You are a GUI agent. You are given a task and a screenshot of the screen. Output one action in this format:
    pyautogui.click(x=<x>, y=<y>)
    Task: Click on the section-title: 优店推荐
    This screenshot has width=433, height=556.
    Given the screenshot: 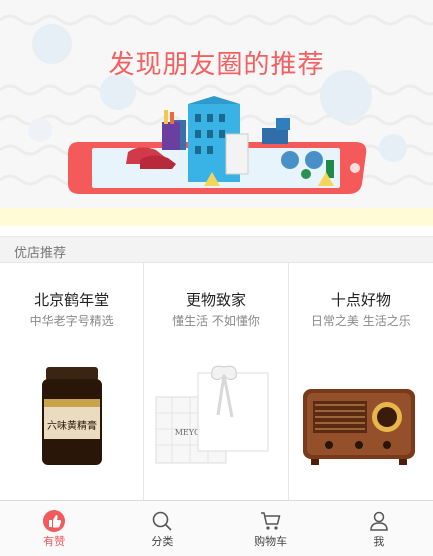 What is the action you would take?
    pyautogui.click(x=40, y=253)
    